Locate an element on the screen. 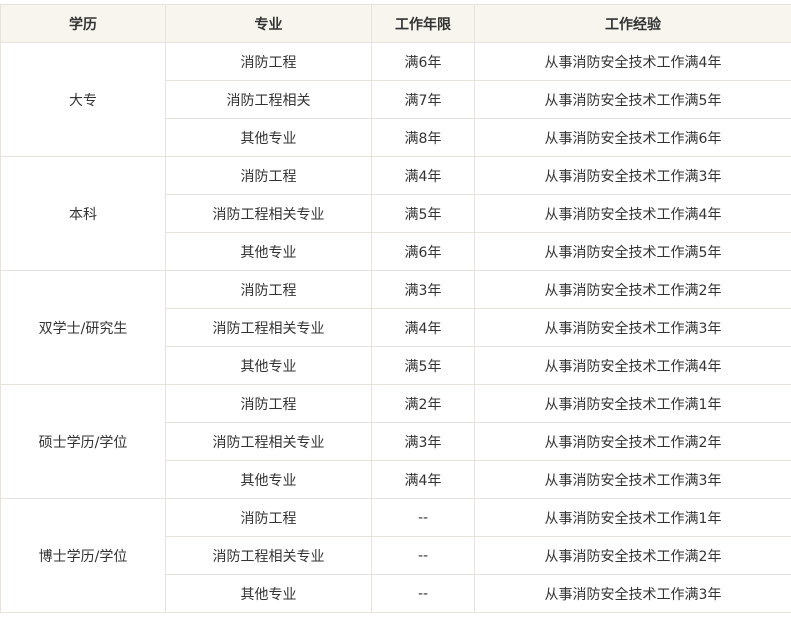  header-row: 学历 专业 工作年限 工作经验 is located at coordinates (395, 23).